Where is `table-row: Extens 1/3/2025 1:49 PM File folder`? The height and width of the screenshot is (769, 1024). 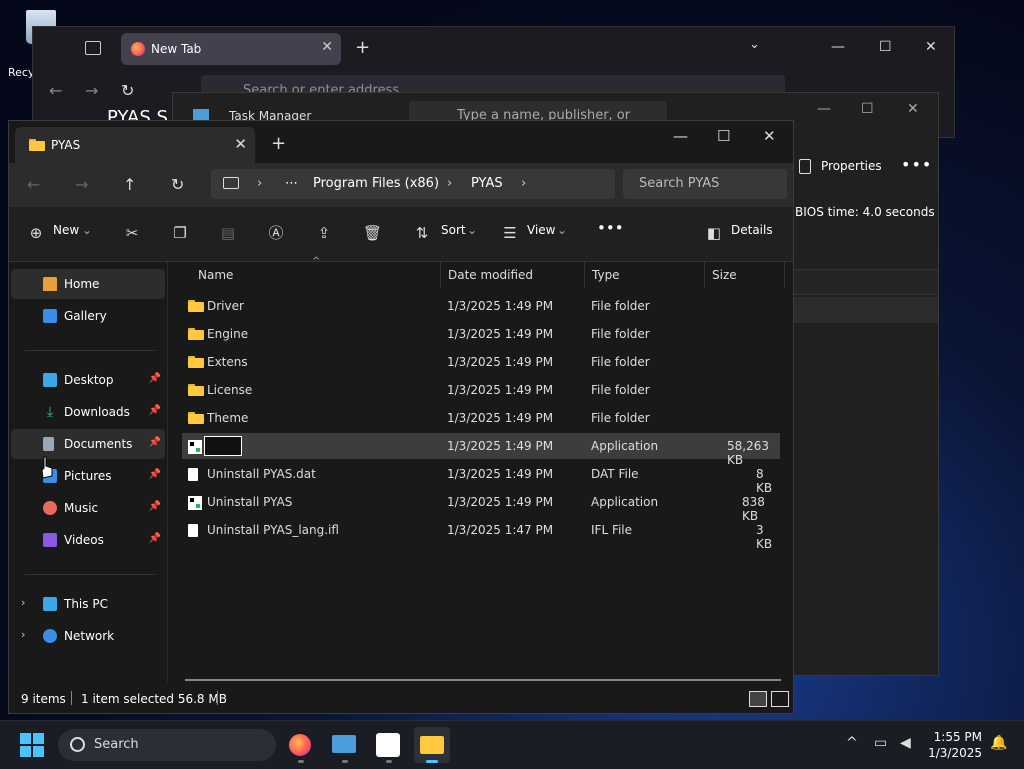
table-row: Extens 1/3/2025 1:49 PM File folder is located at coordinates (481, 362).